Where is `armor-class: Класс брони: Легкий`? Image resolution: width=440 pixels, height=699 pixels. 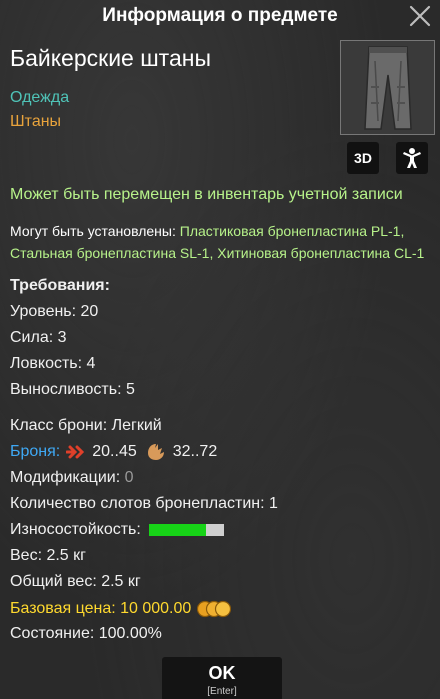 armor-class: Класс брони: Легкий is located at coordinates (86, 425).